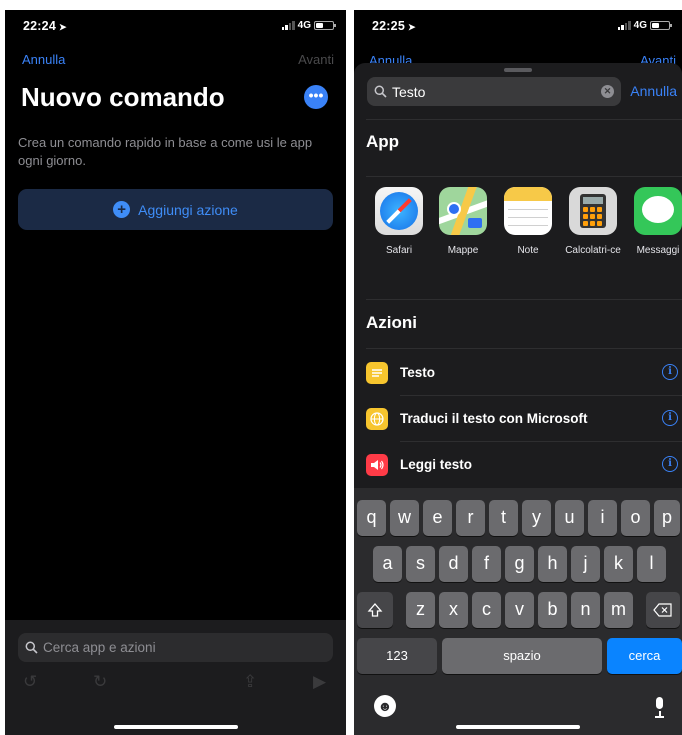 Image resolution: width=682 pixels, height=735 pixels. Describe the element at coordinates (437, 518) in the screenshot. I see `key-e: e` at that location.